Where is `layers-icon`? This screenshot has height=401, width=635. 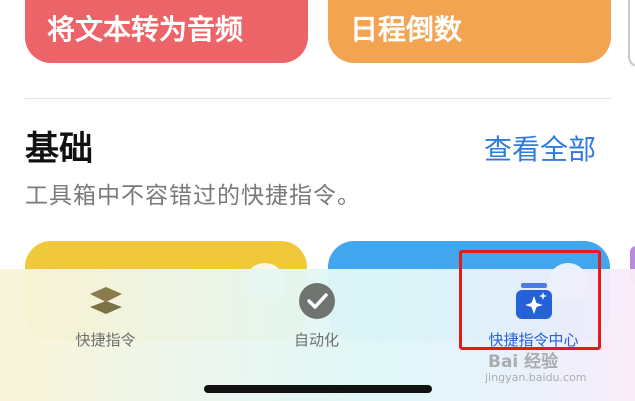 layers-icon is located at coordinates (106, 301).